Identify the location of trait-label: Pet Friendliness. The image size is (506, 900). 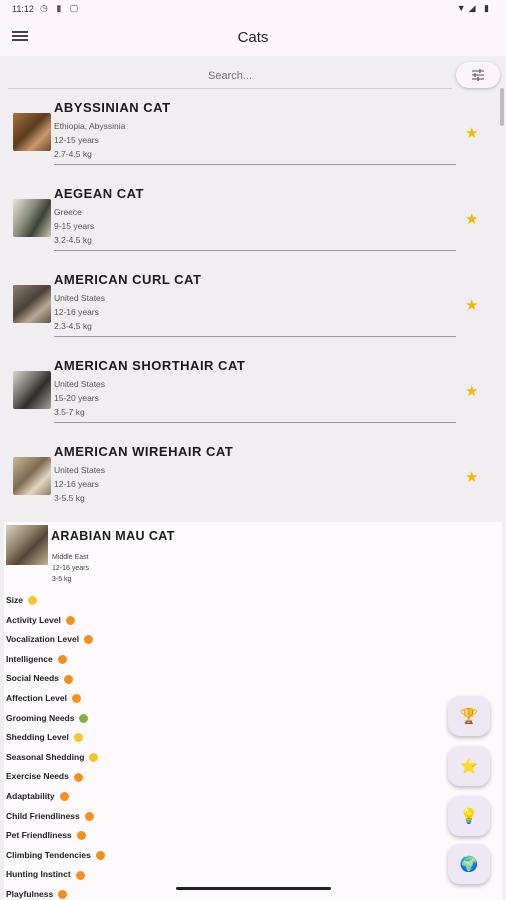
(39, 835).